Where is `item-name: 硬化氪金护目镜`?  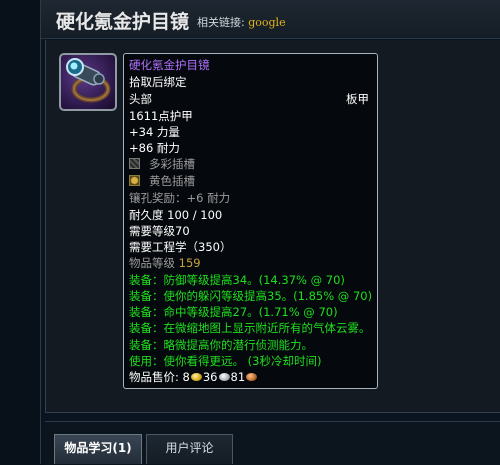
item-name: 硬化氪金护目镜 is located at coordinates (169, 65).